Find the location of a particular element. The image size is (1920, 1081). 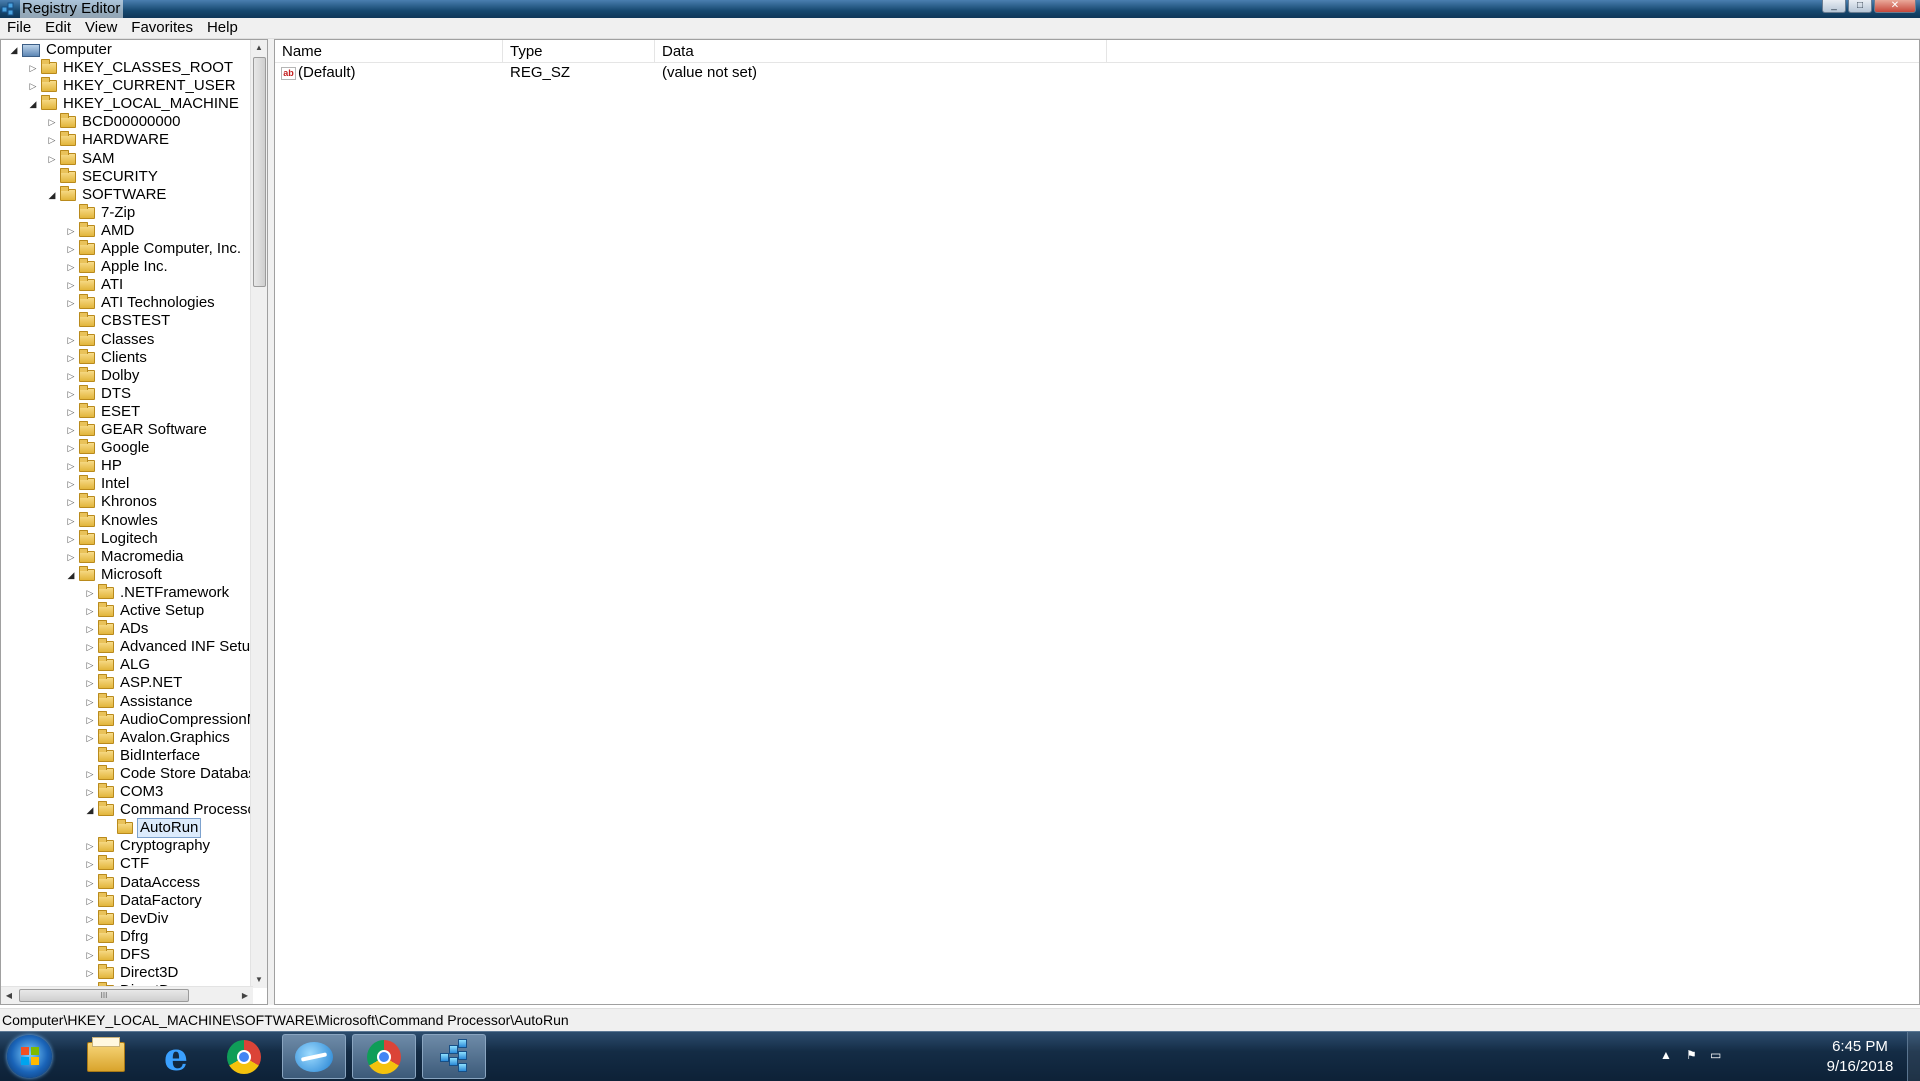

tree-node: ▷ Knowles is located at coordinates (113, 520).